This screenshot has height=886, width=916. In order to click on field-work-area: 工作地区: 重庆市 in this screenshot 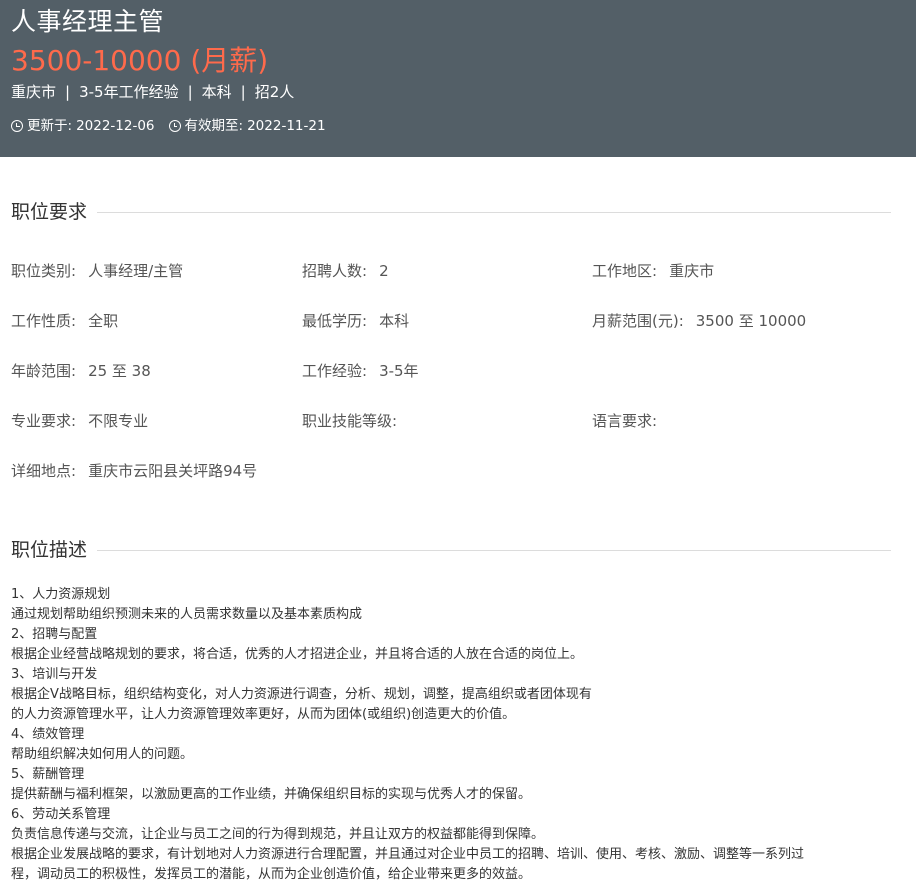, I will do `click(653, 271)`.